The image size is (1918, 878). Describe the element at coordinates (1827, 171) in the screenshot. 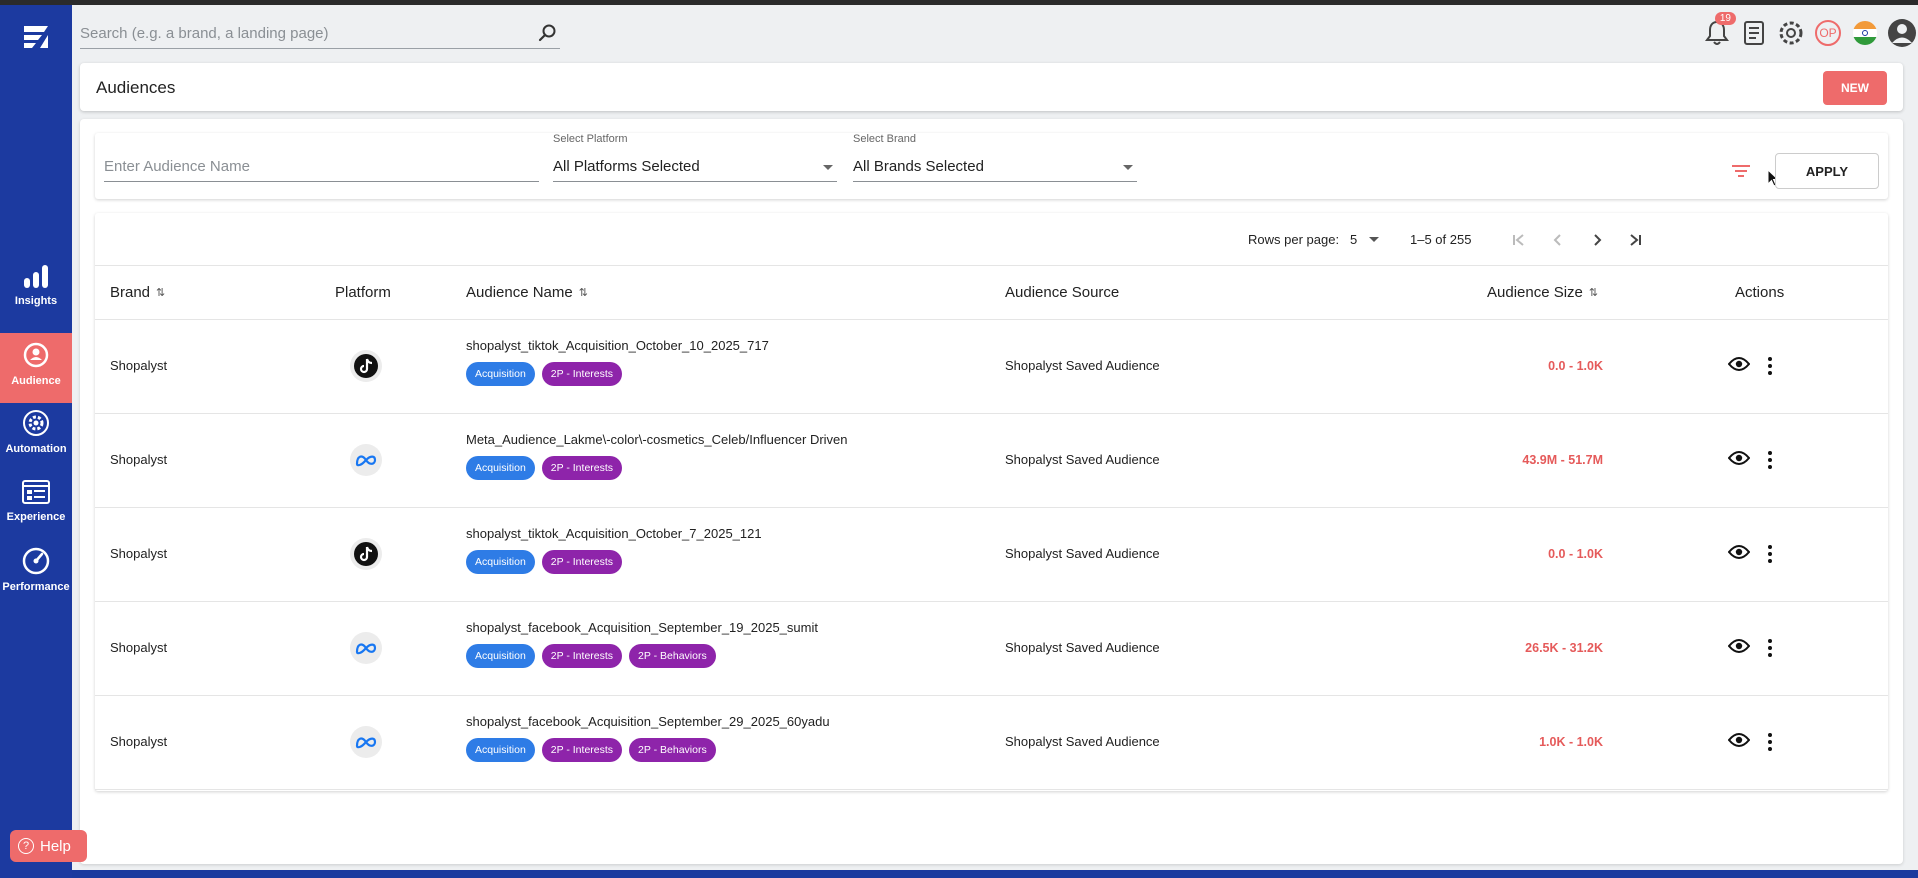

I see `apply-button: APPLY` at that location.